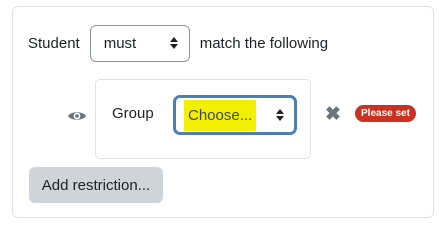 The image size is (446, 240). What do you see at coordinates (120, 43) in the screenshot?
I see `must-select-value: must` at bounding box center [120, 43].